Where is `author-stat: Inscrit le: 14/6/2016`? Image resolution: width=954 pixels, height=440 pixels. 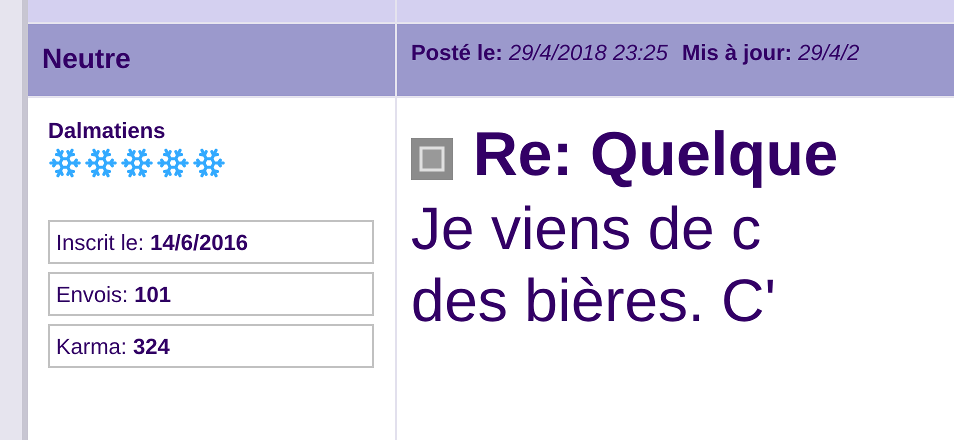 author-stat: Inscrit le: 14/6/2016 is located at coordinates (211, 242).